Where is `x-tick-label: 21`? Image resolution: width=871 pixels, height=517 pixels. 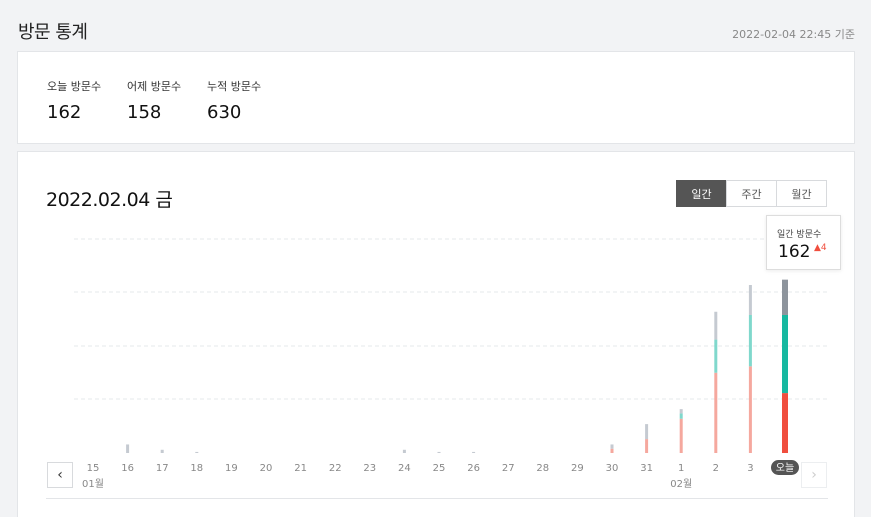 x-tick-label: 21 is located at coordinates (300, 468).